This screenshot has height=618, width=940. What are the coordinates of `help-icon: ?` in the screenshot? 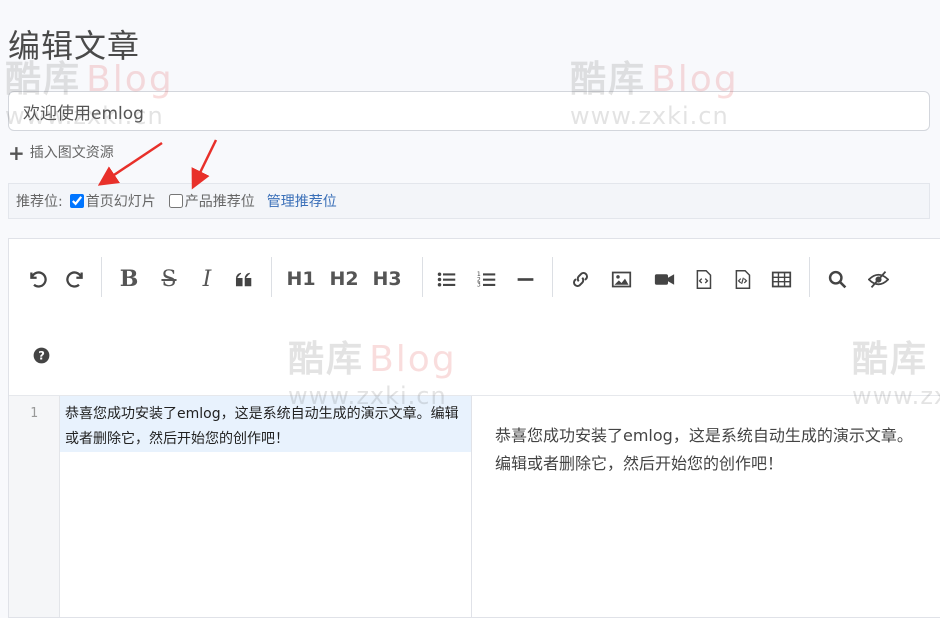 It's located at (41, 355).